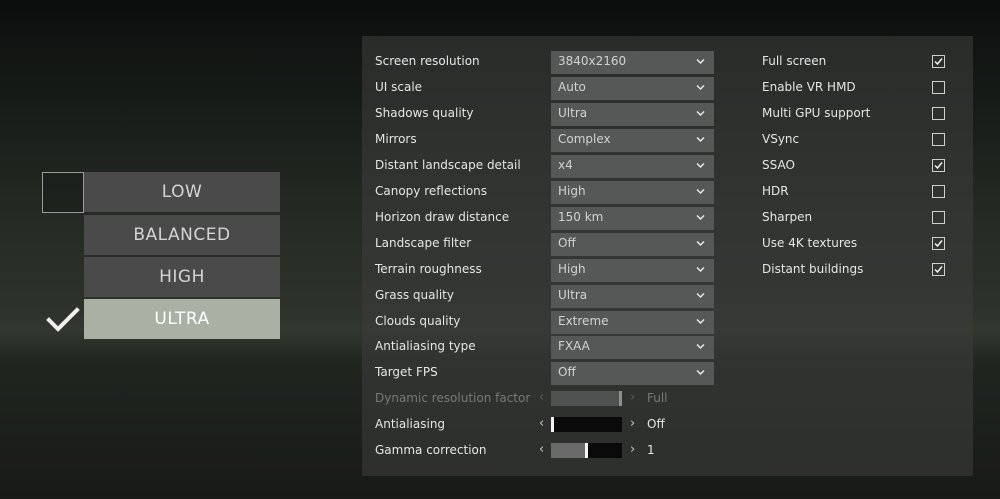  I want to click on setting-label: Landscape filter, so click(423, 243).